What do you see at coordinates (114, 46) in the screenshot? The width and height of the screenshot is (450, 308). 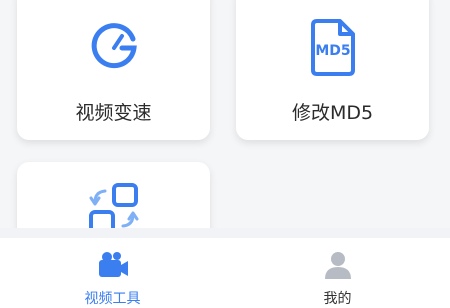 I see `speedometer-icon` at bounding box center [114, 46].